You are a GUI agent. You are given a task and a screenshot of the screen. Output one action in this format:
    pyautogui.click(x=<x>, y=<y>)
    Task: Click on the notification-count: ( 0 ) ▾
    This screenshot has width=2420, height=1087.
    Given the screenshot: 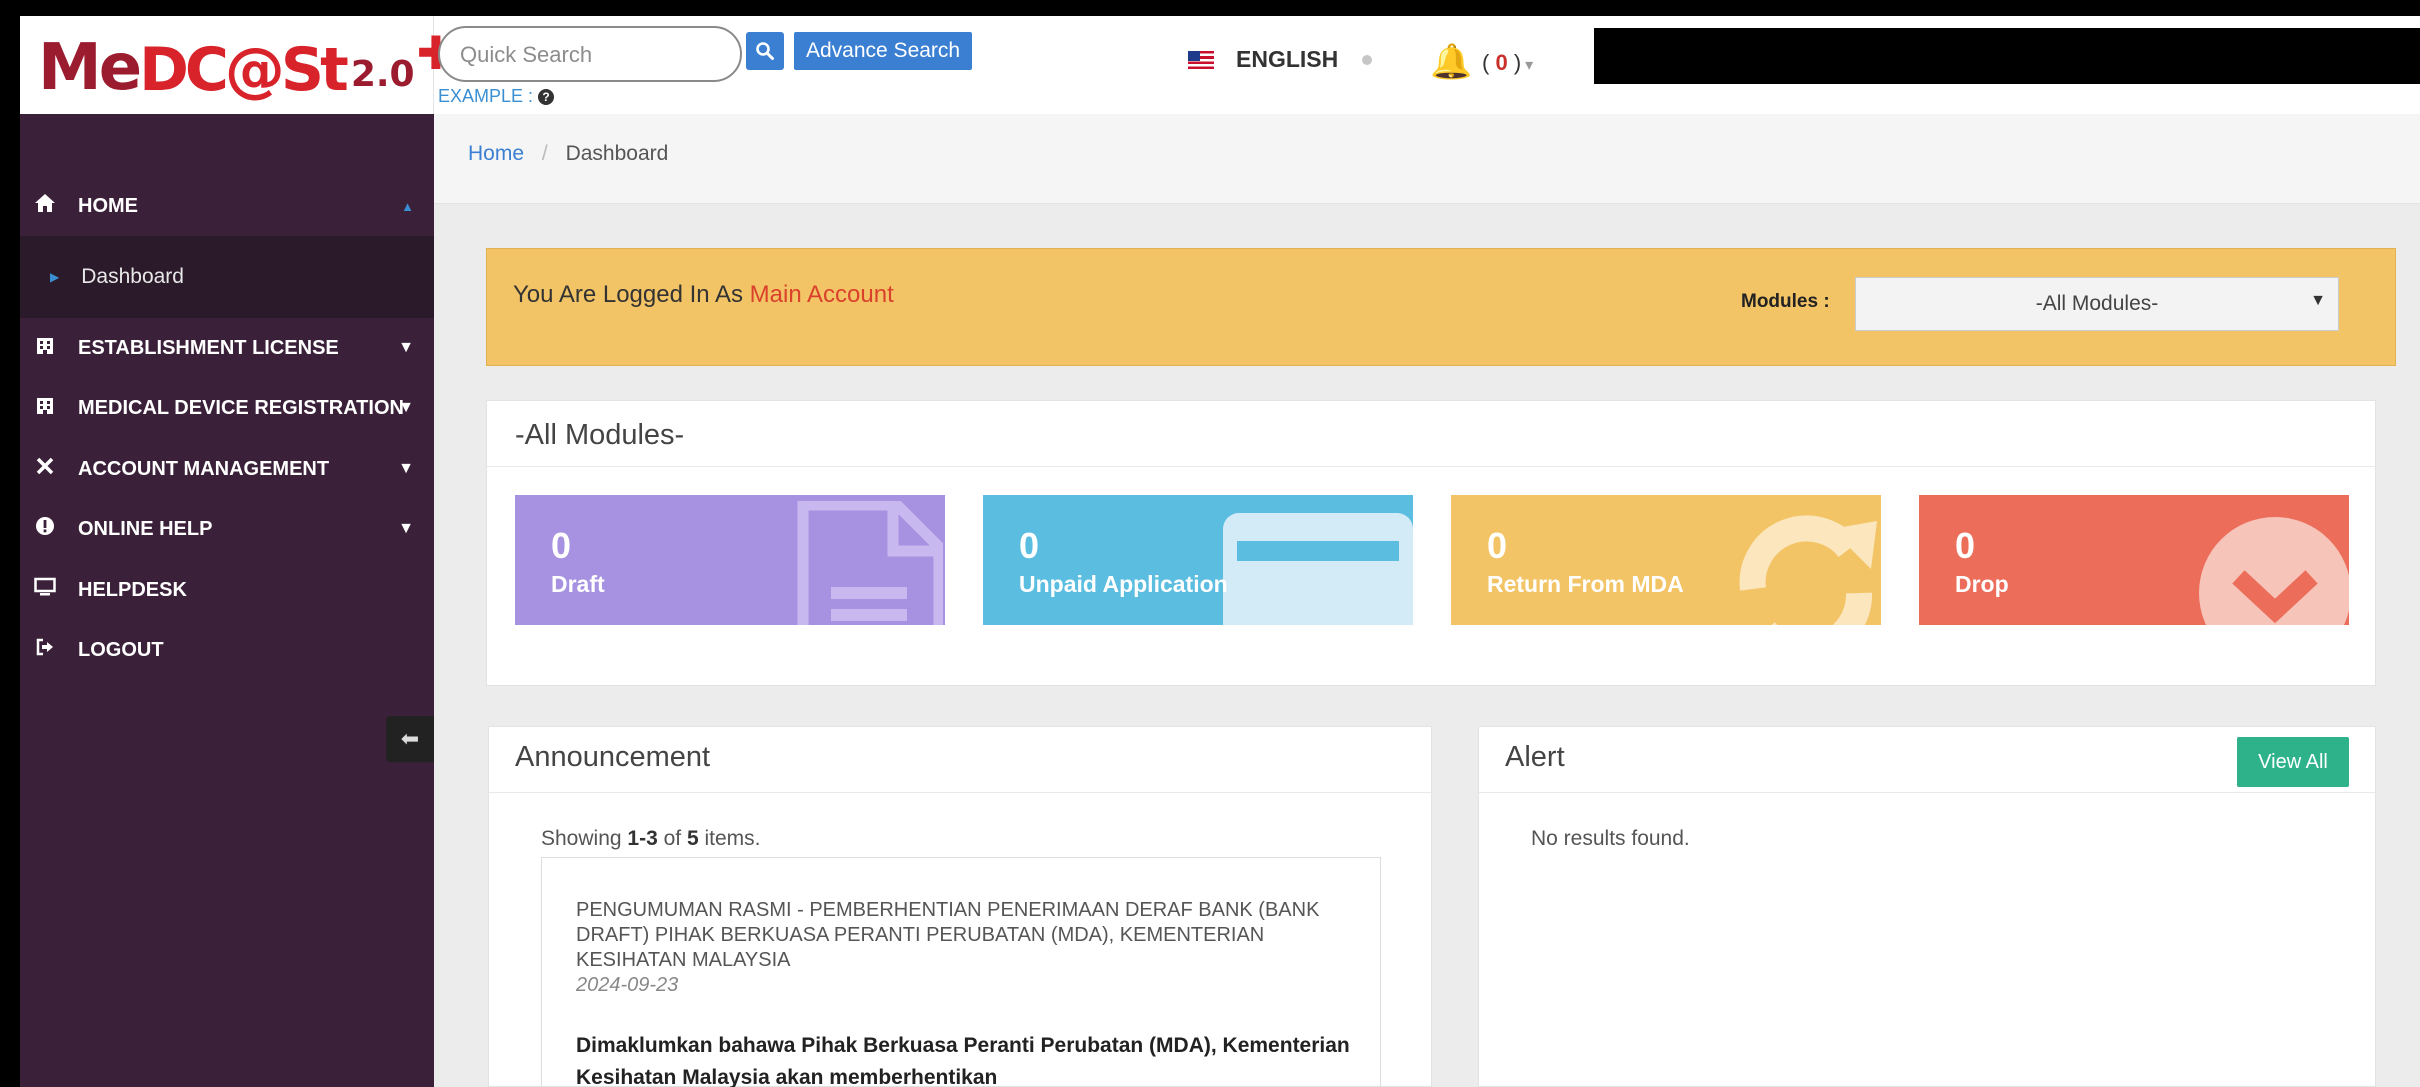 What is the action you would take?
    pyautogui.click(x=1507, y=63)
    